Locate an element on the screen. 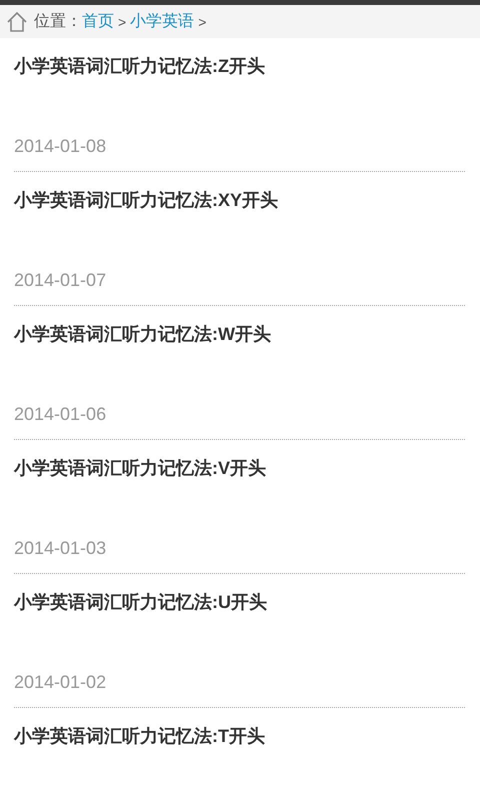  article-title: 小学英语词汇听力记忆法:XY开头 is located at coordinates (239, 192).